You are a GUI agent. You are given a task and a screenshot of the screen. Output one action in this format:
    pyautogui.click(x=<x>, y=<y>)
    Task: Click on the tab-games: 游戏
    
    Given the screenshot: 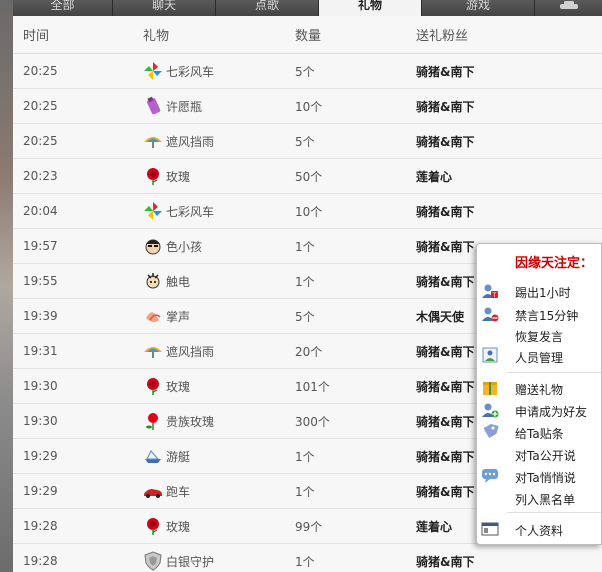 What is the action you would take?
    pyautogui.click(x=478, y=8)
    